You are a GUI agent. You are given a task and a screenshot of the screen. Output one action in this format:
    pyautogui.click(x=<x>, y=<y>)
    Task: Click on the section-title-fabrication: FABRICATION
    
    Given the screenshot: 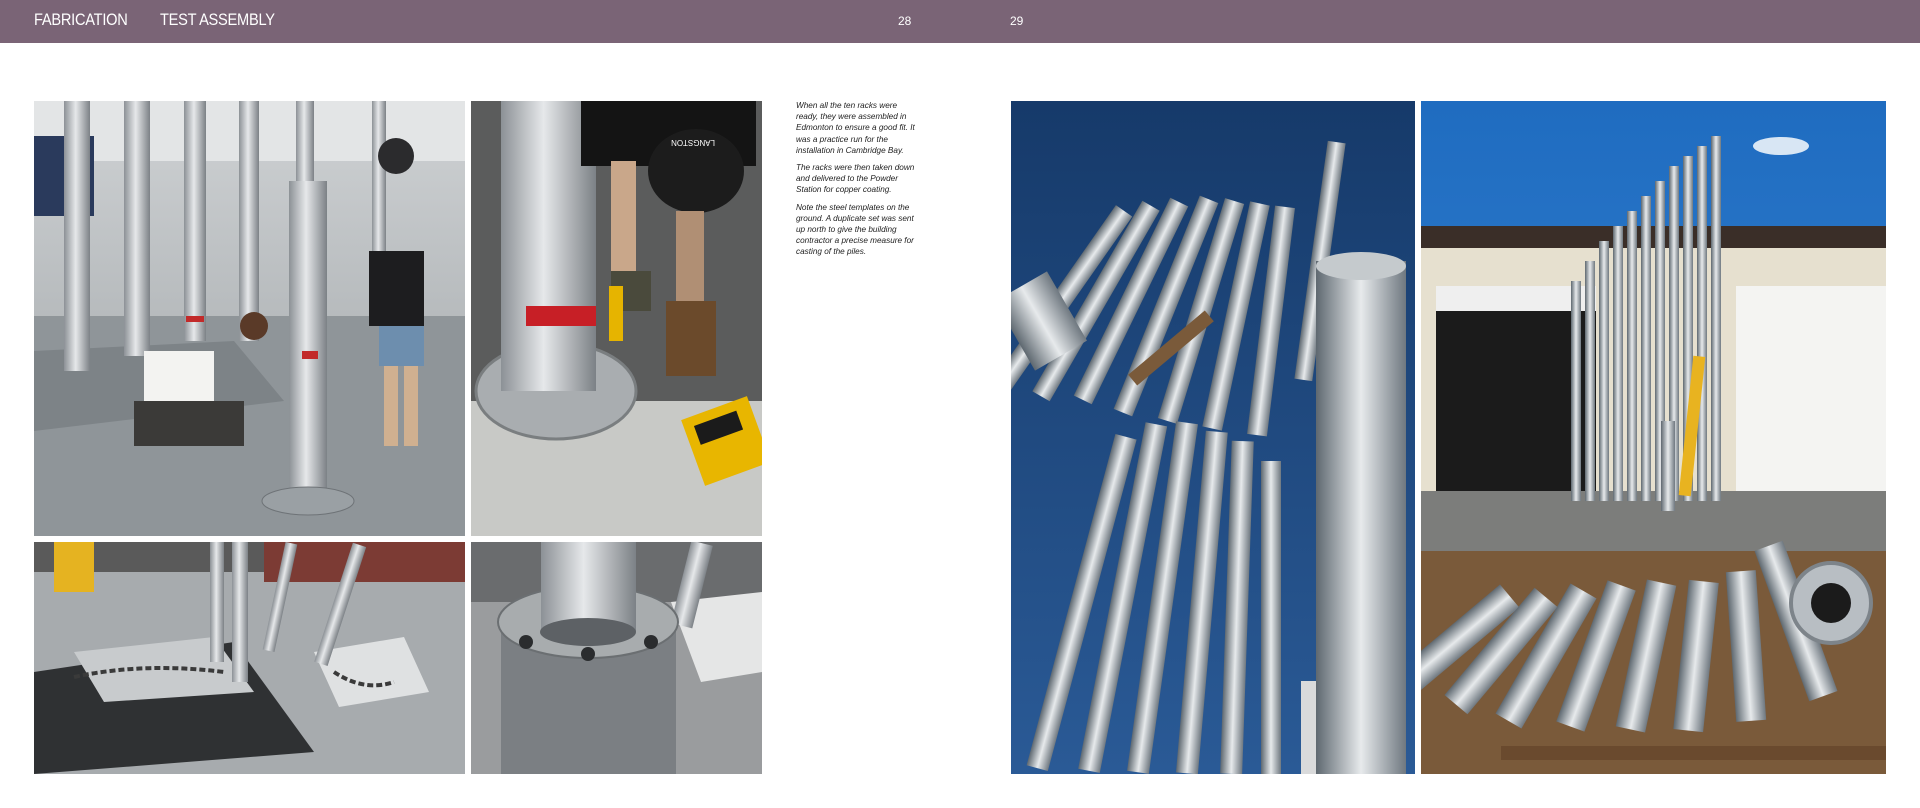 What is the action you would take?
    pyautogui.click(x=81, y=19)
    